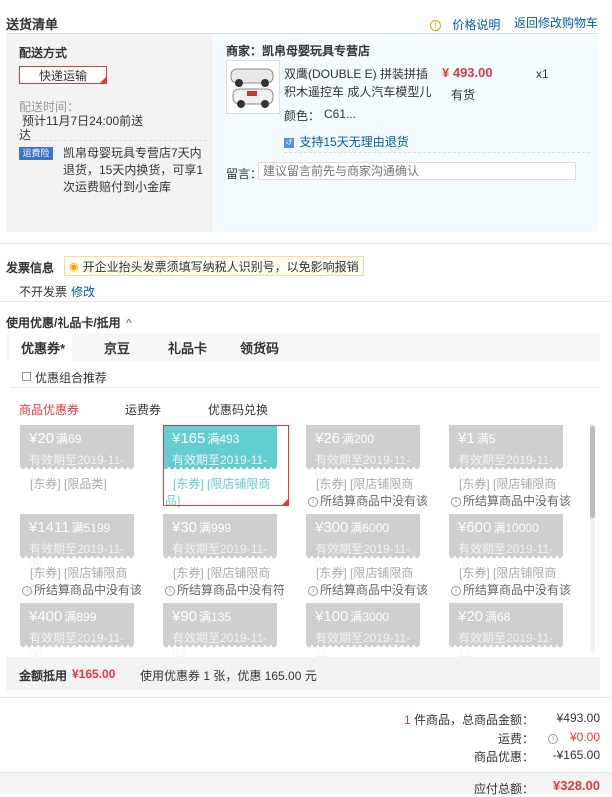 This screenshot has width=612, height=797. Describe the element at coordinates (515, 739) in the screenshot. I see `shipping-label: 运费：` at that location.